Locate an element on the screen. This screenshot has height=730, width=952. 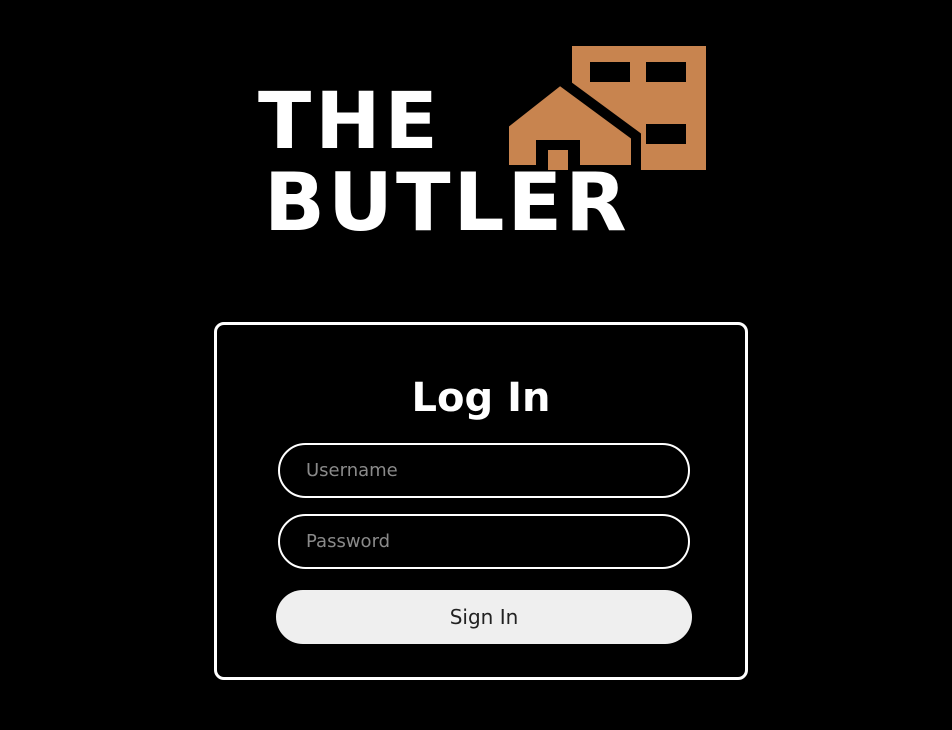
login-title: Log In is located at coordinates (481, 398).